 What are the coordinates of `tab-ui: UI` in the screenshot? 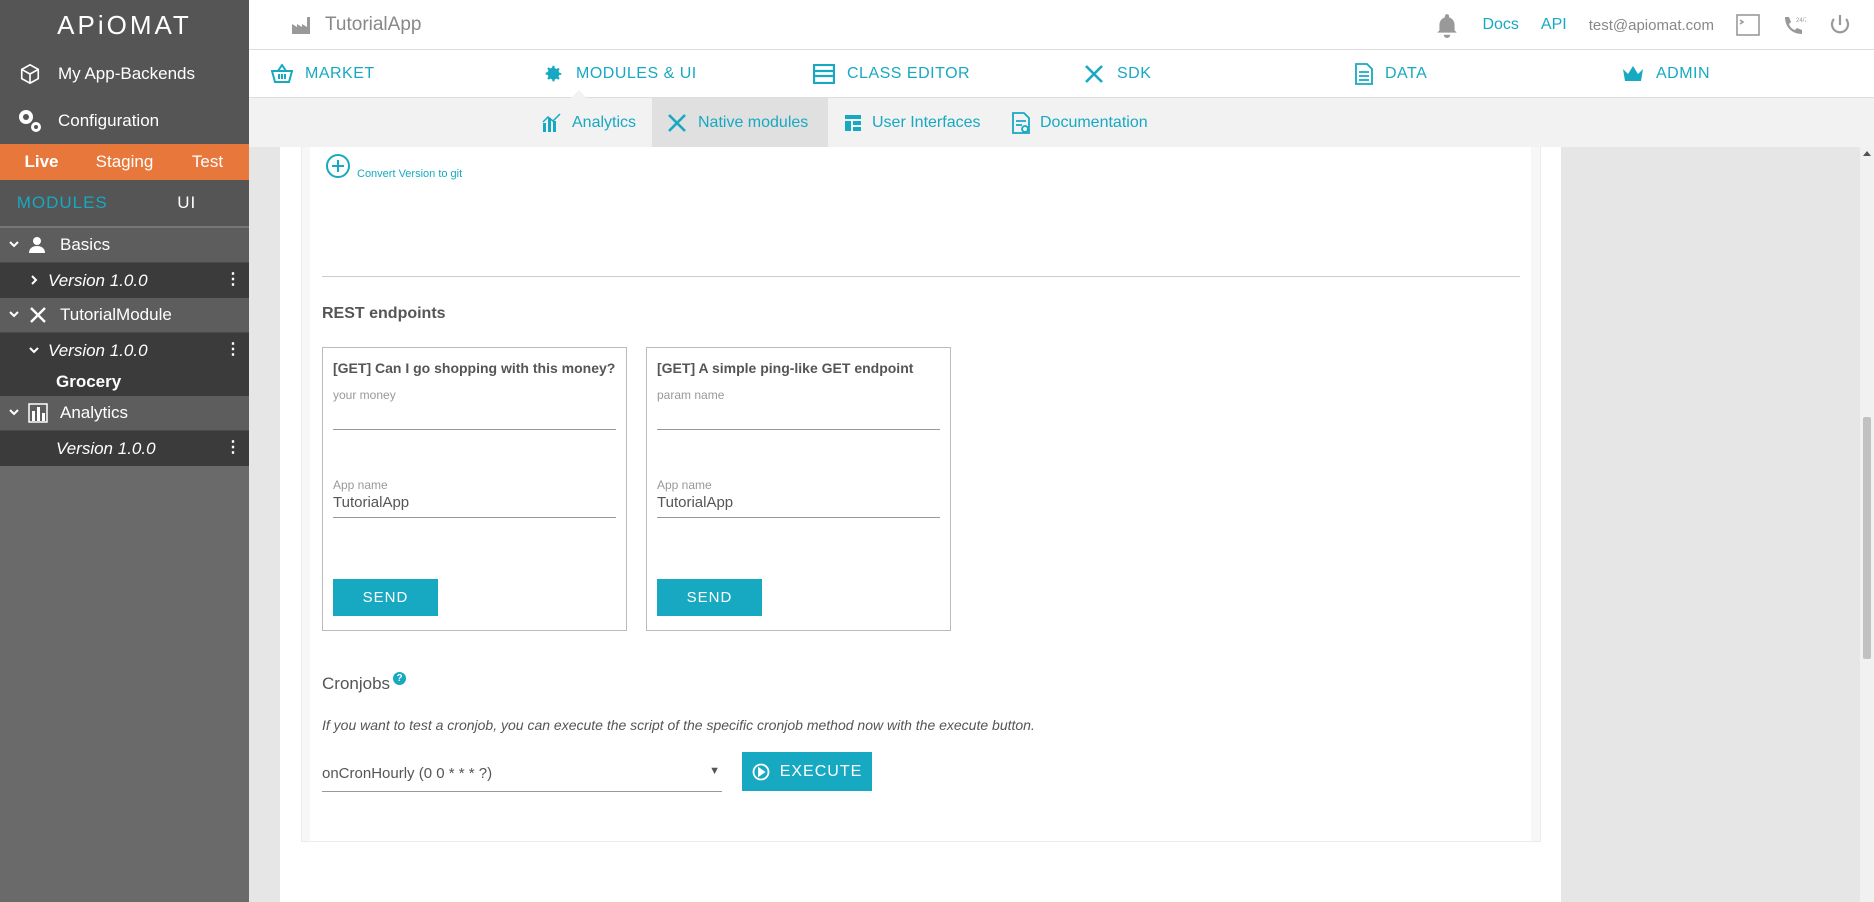 It's located at (187, 203).